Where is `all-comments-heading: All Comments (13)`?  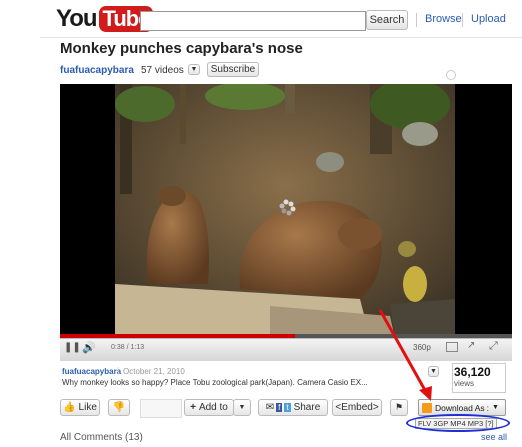 all-comments-heading: All Comments (13) is located at coordinates (101, 437).